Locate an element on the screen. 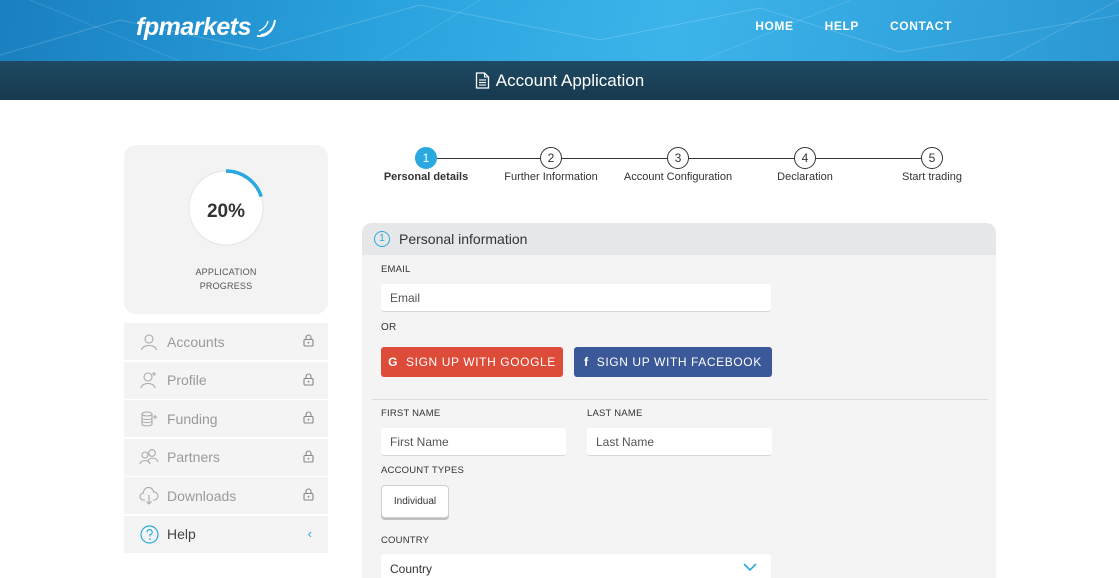  logo-swoosh-icon is located at coordinates (266, 28).